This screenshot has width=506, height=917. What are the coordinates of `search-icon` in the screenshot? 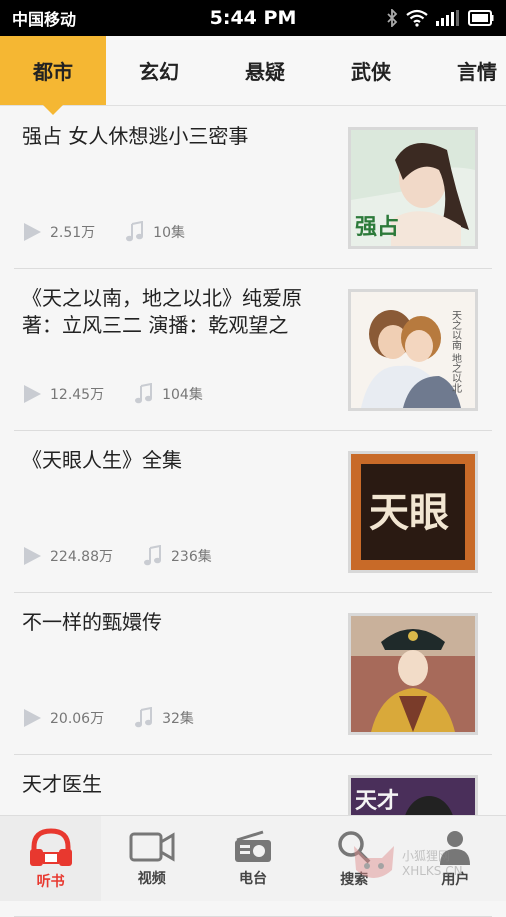 It's located at (354, 846).